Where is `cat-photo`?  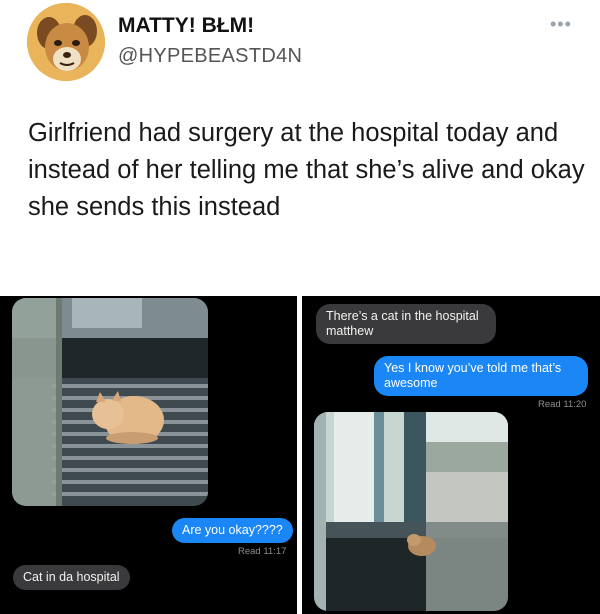
cat-photo is located at coordinates (110, 402).